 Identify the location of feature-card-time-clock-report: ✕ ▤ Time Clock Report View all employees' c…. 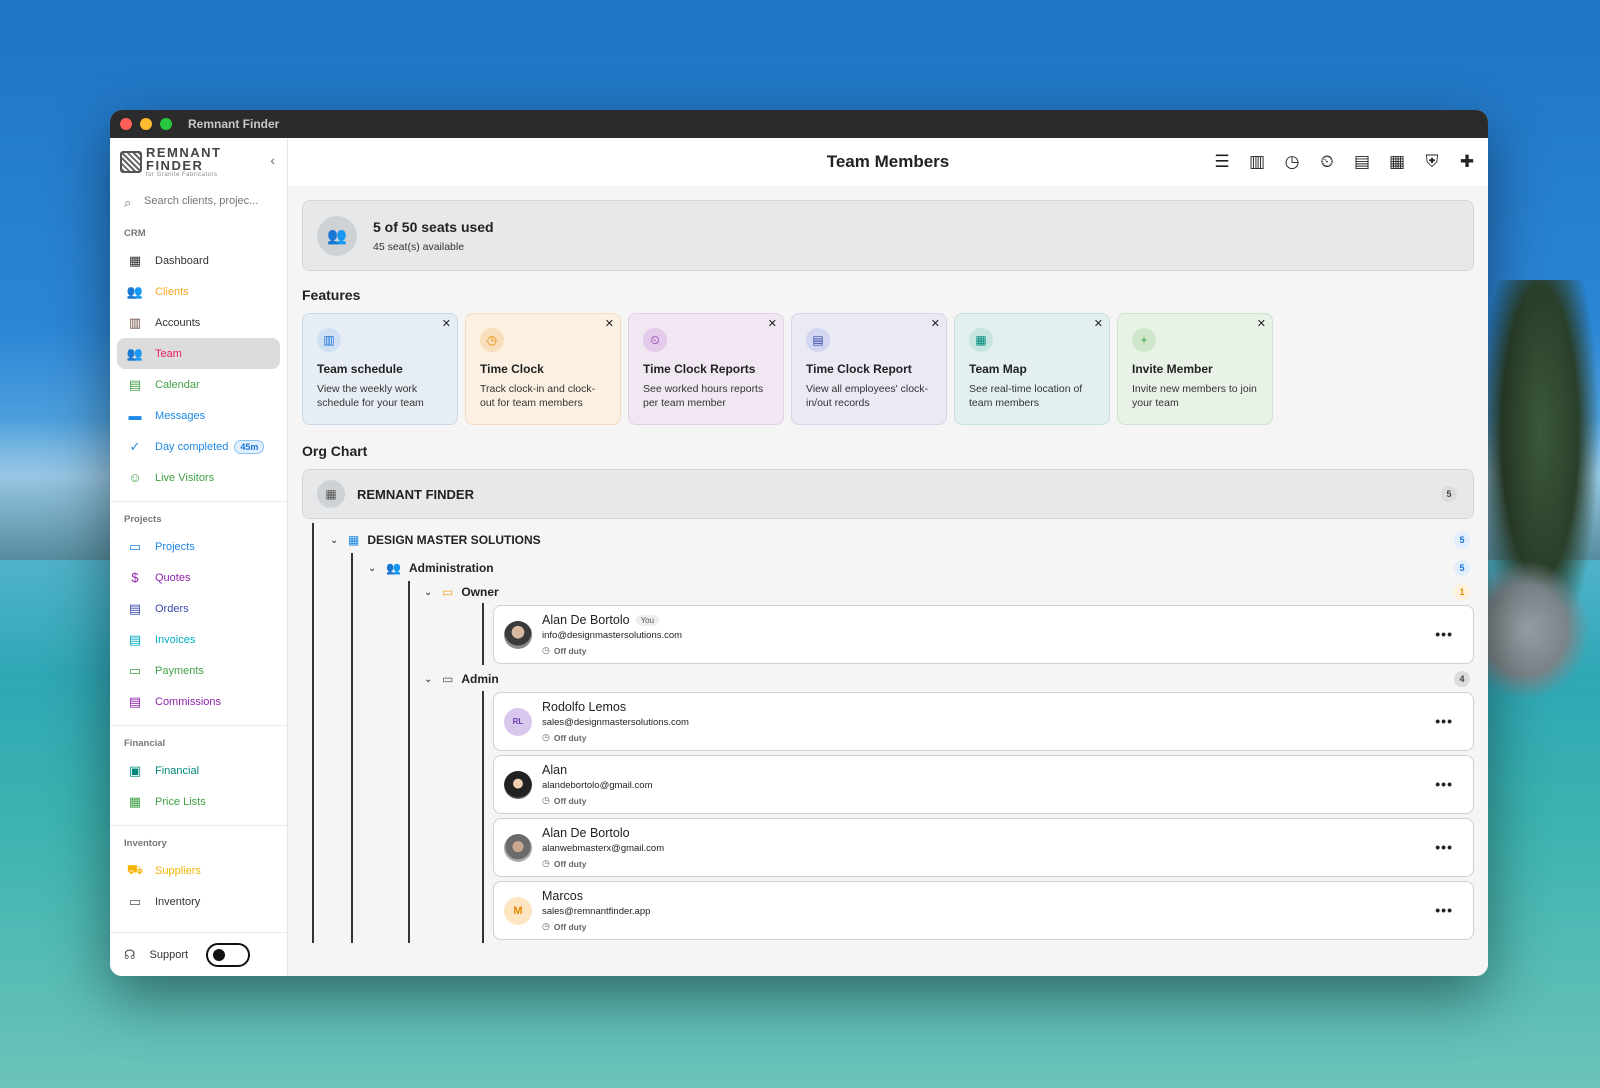
(869, 369).